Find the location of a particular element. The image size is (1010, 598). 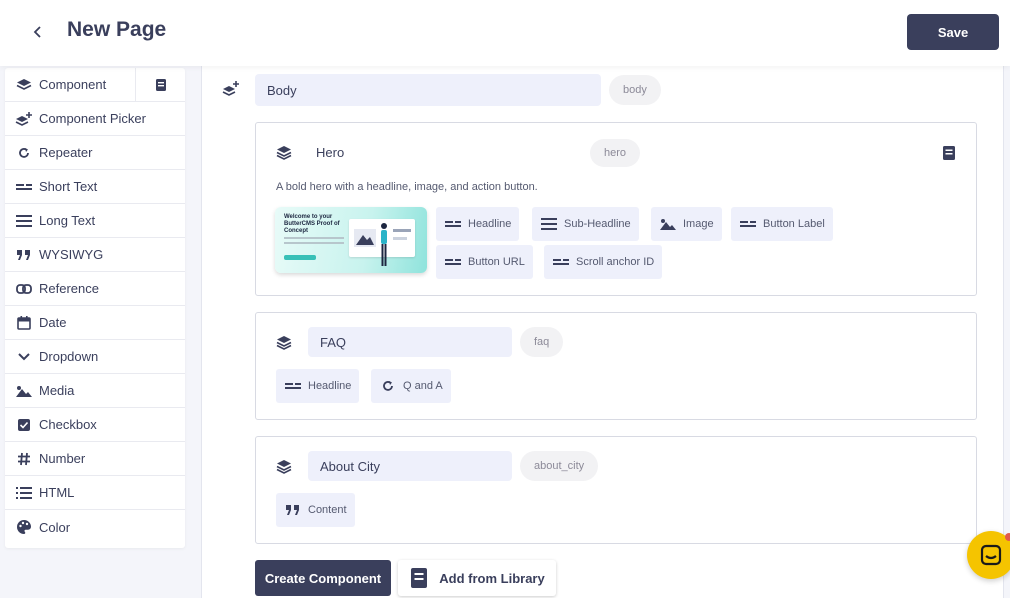

add-from-library-button: Add from Library is located at coordinates (477, 578).